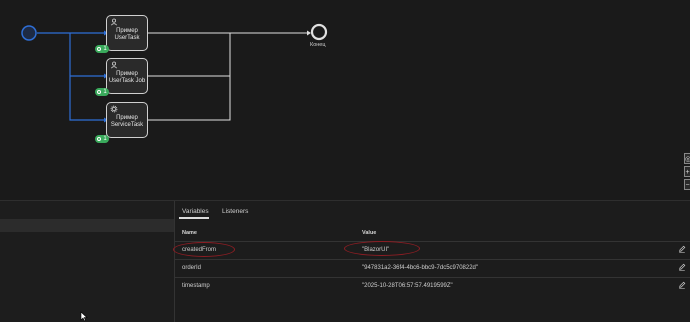 The height and width of the screenshot is (322, 690). Describe the element at coordinates (235, 211) in the screenshot. I see `tab-listeners: Listeners` at that location.